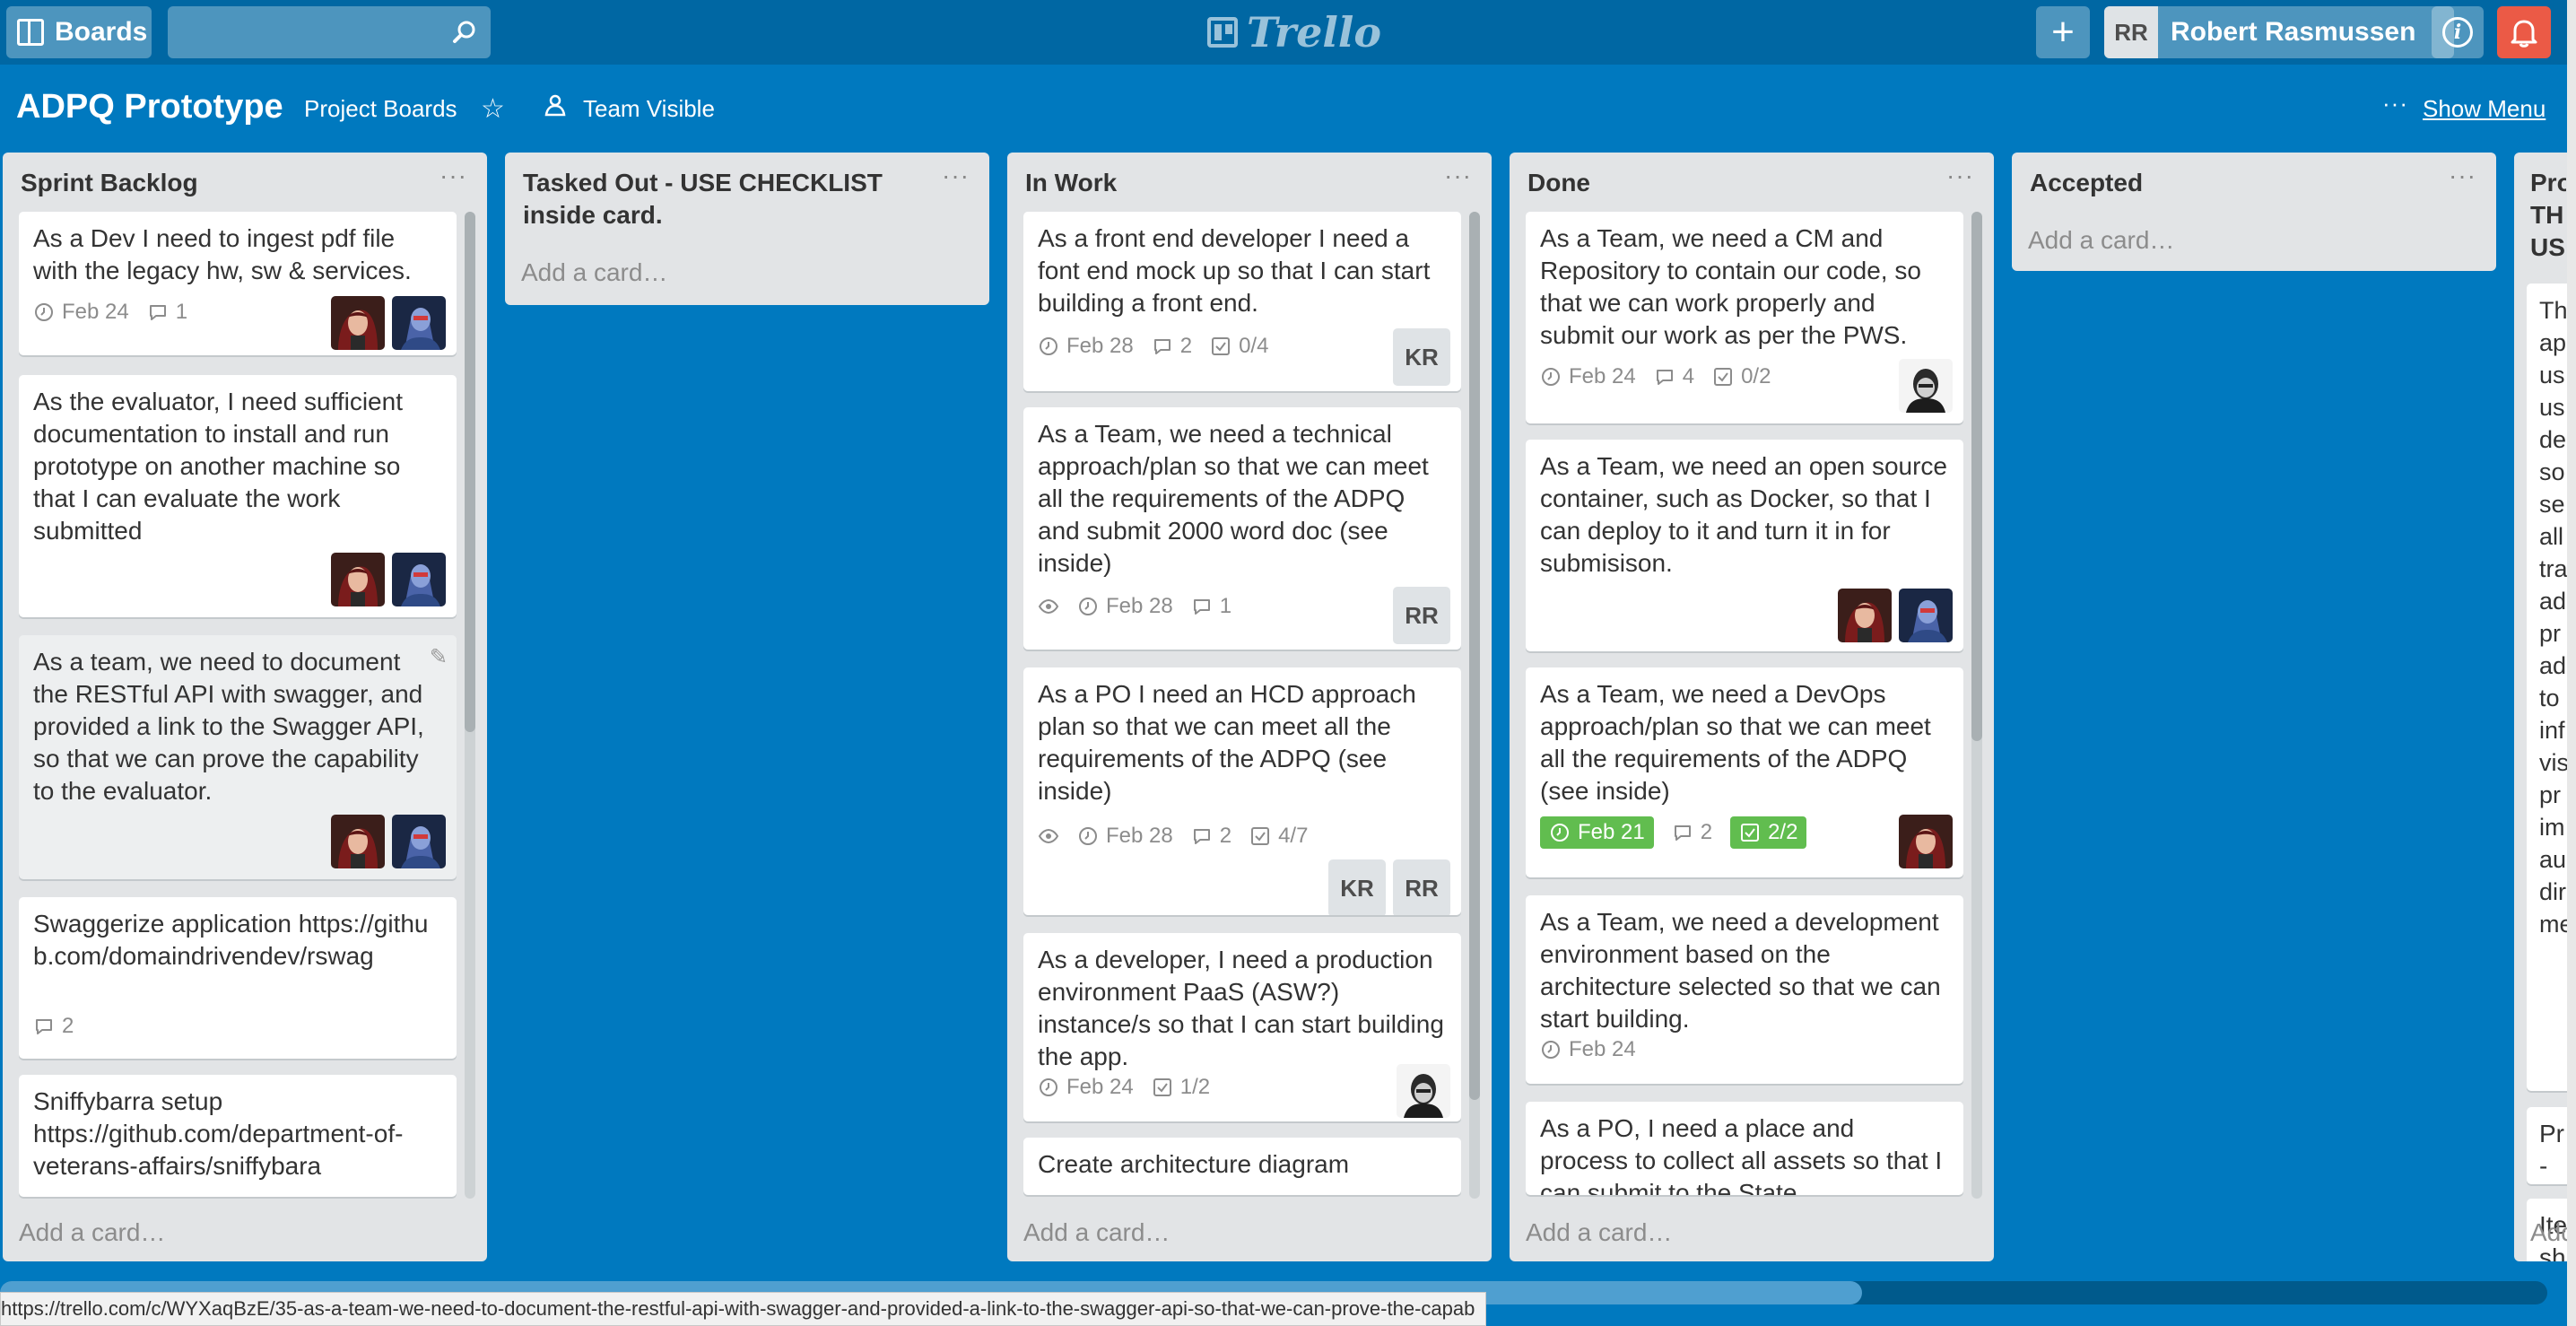  I want to click on user-menu-button: RR Robert Rasmussen, so click(2279, 32).